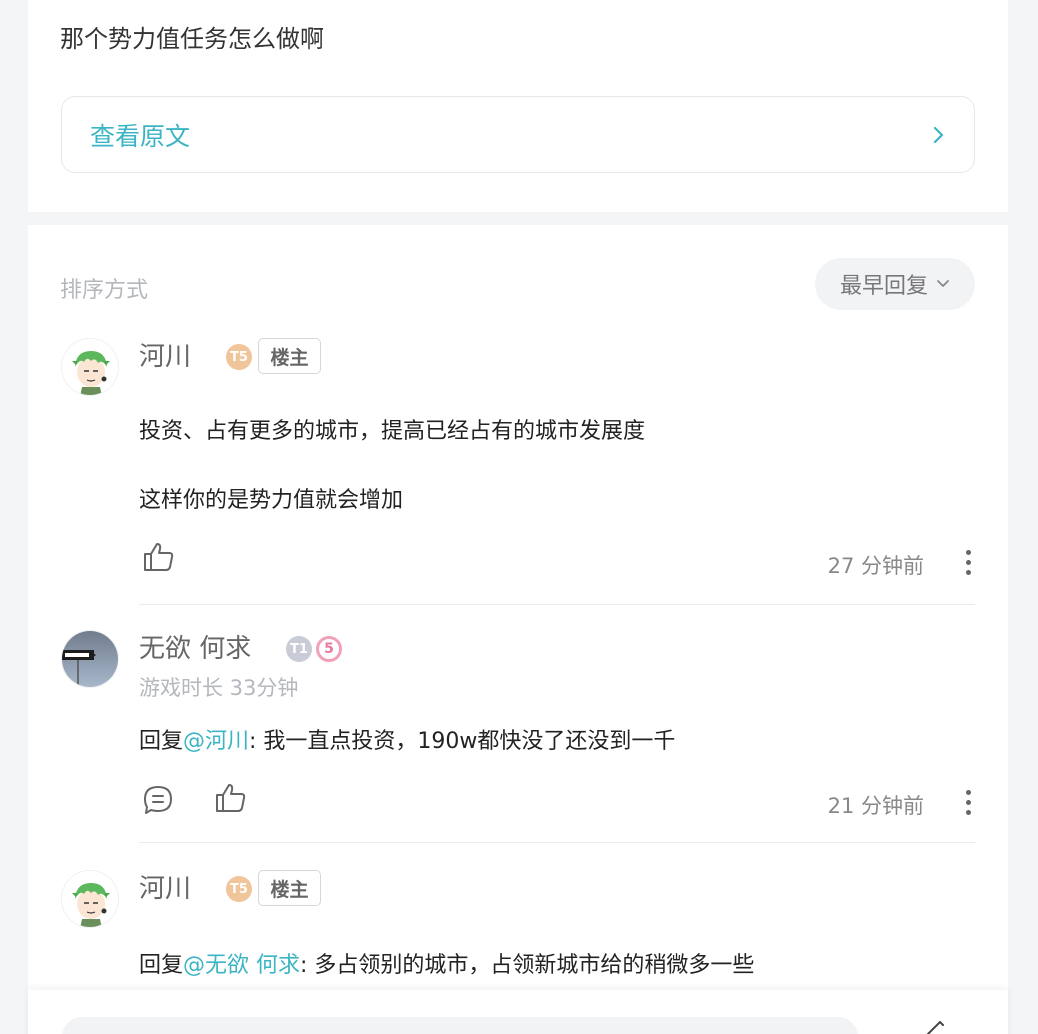 Image resolution: width=1038 pixels, height=1034 pixels. What do you see at coordinates (938, 134) in the screenshot?
I see `chevron-right-icon` at bounding box center [938, 134].